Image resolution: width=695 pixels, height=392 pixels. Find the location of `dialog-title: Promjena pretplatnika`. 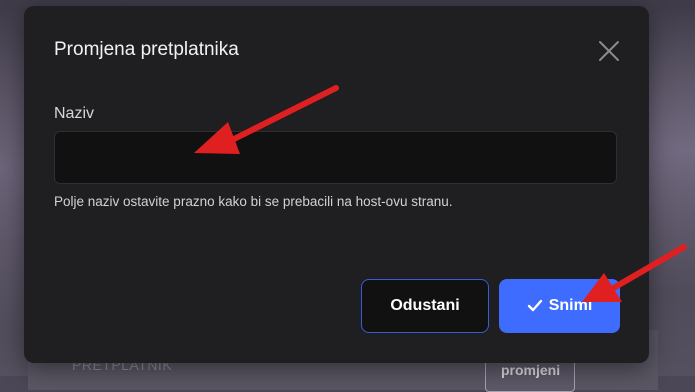

dialog-title: Promjena pretplatnika is located at coordinates (146, 49).